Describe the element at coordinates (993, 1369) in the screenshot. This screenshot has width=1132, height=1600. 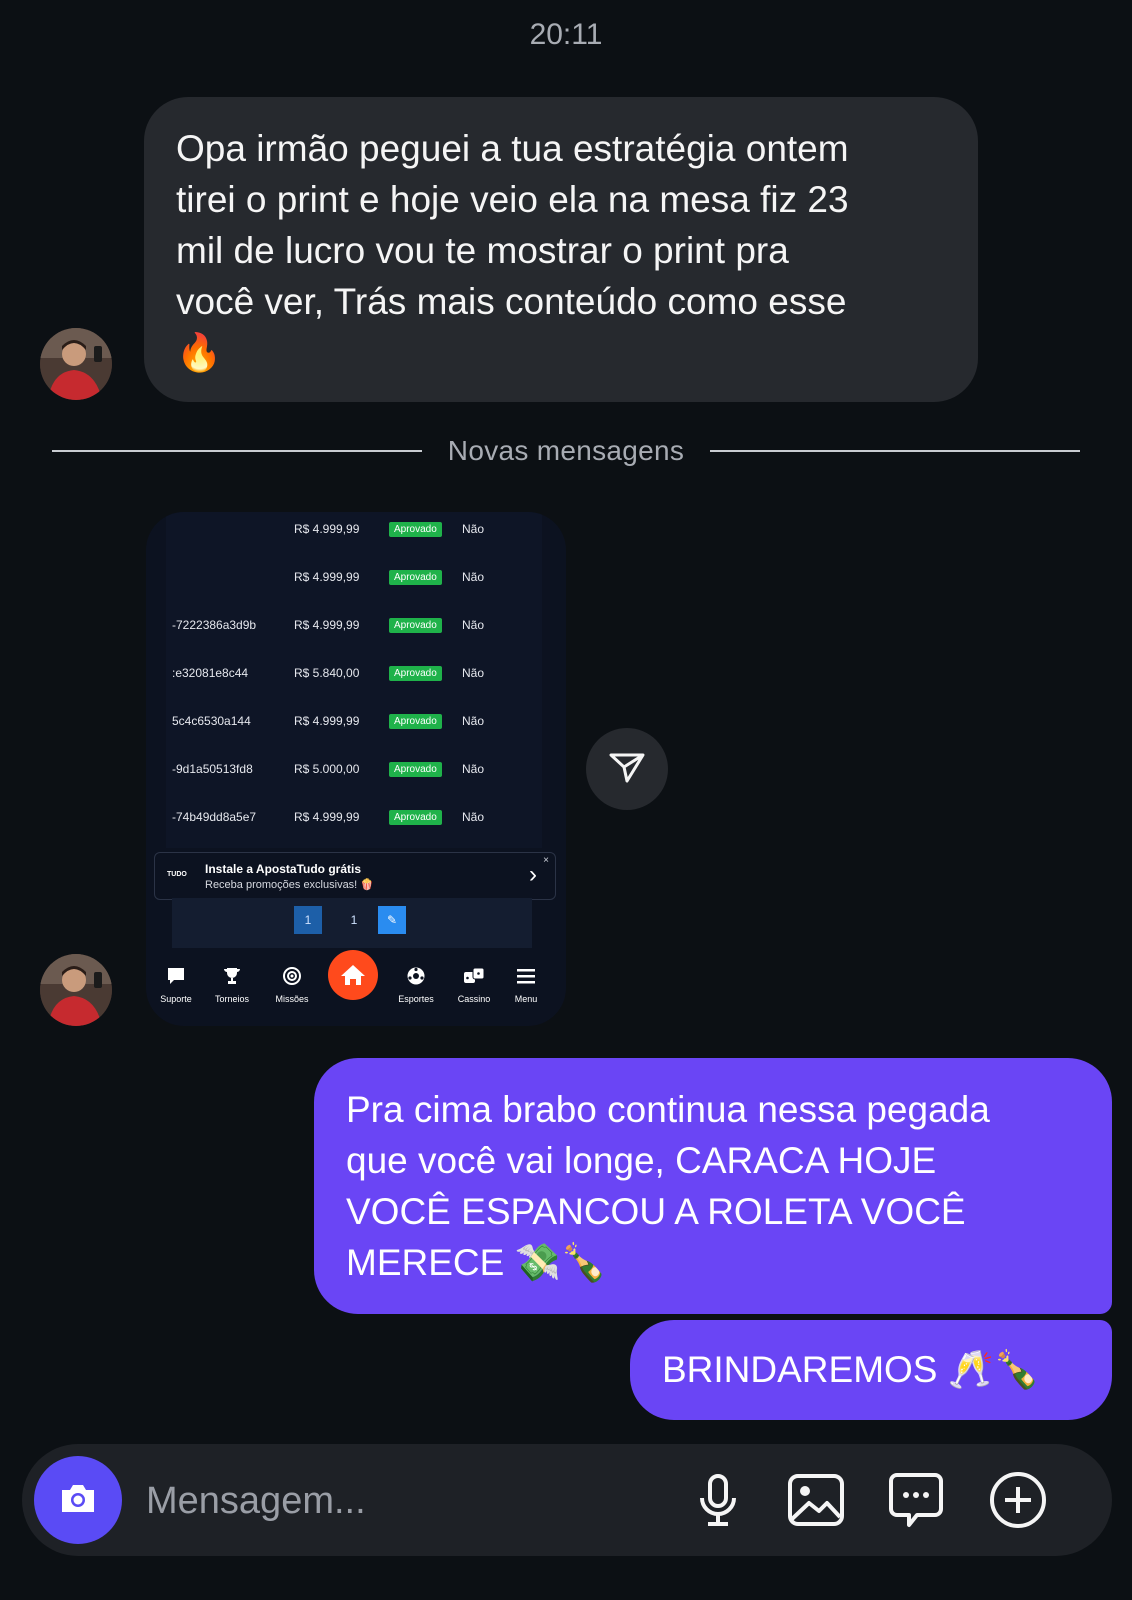
I see `toast-emoji: 🥂🍾` at that location.